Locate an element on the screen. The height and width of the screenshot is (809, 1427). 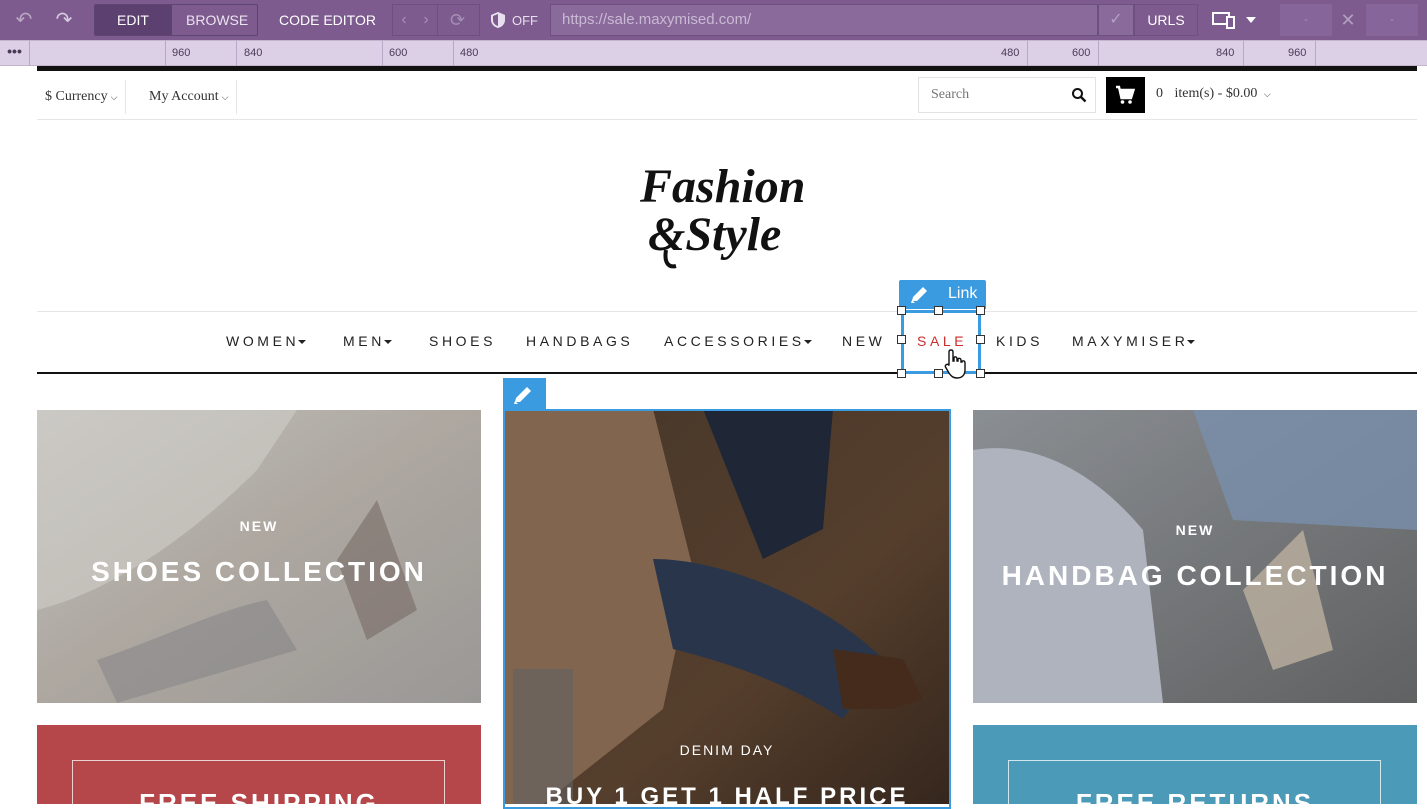
nav-item-label: SHOES is located at coordinates (463, 341).